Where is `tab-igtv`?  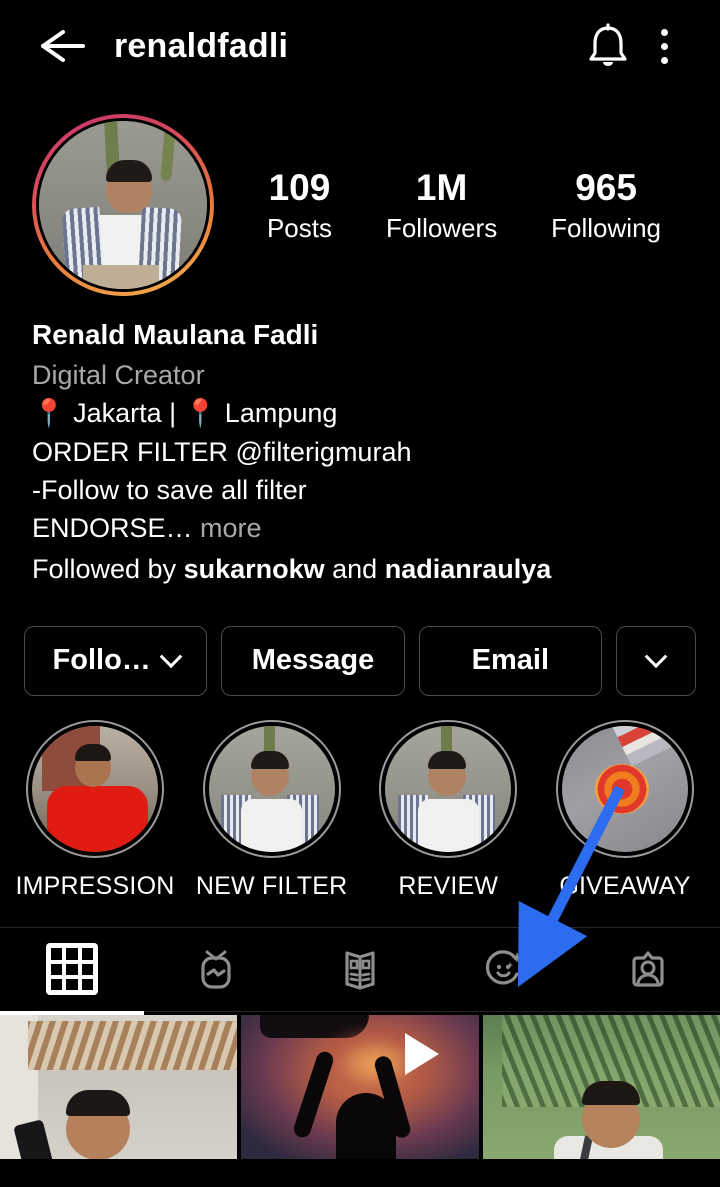
tab-igtv is located at coordinates (216, 969).